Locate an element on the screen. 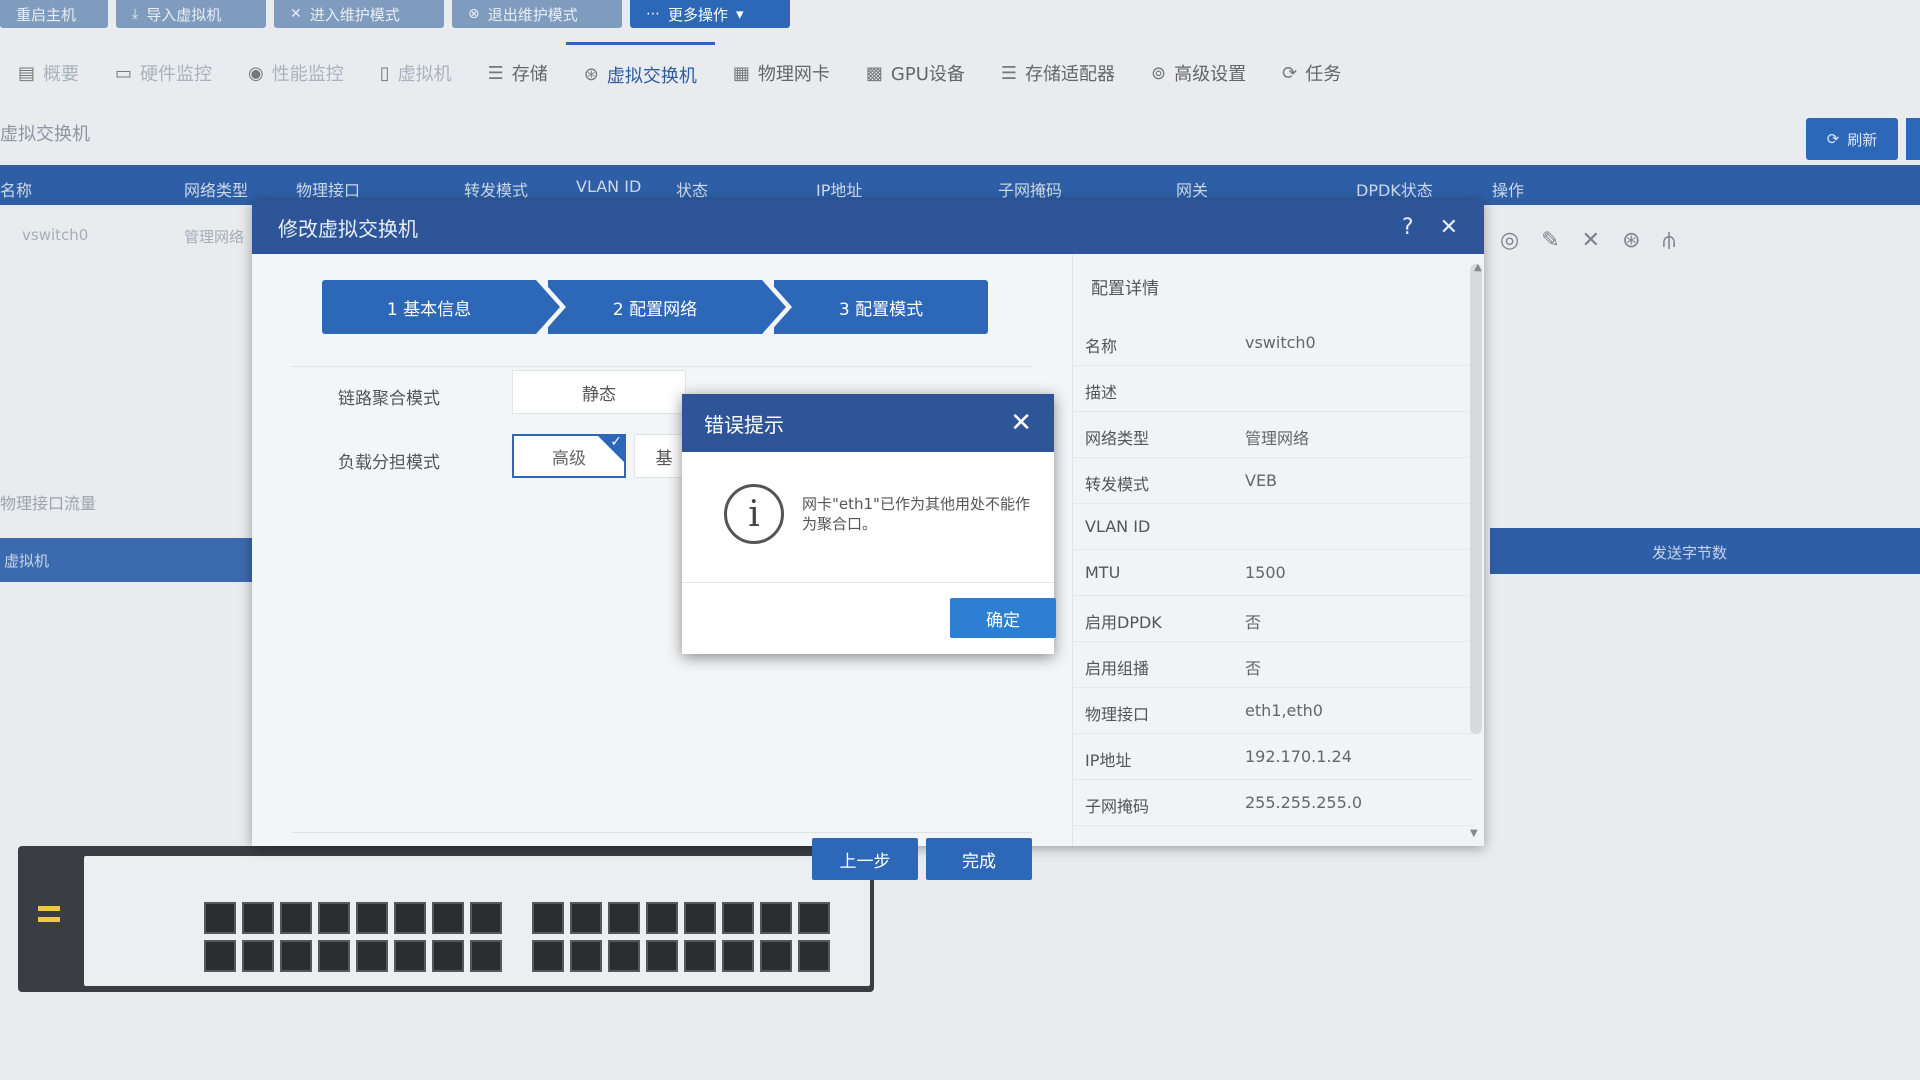 The image size is (1920, 1080). storage-icon: ☰ is located at coordinates (495, 73).